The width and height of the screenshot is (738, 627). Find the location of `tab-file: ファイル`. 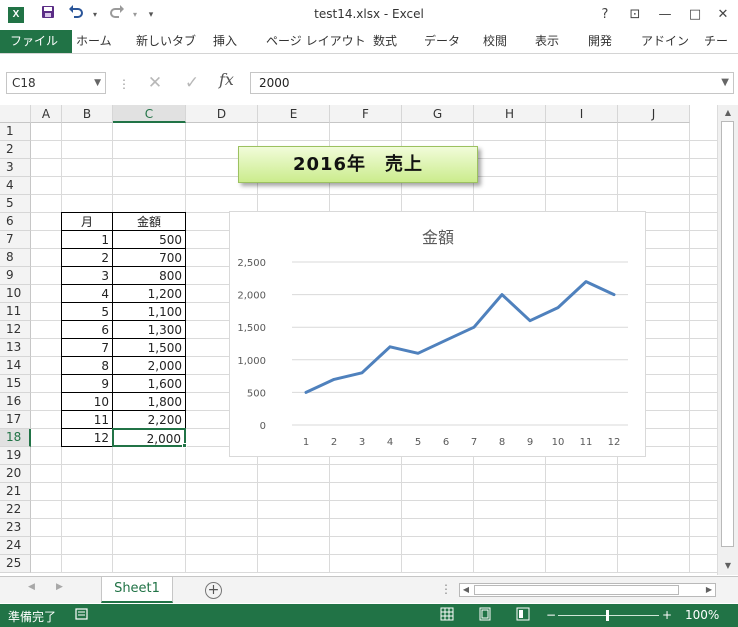

tab-file: ファイル is located at coordinates (36, 41).